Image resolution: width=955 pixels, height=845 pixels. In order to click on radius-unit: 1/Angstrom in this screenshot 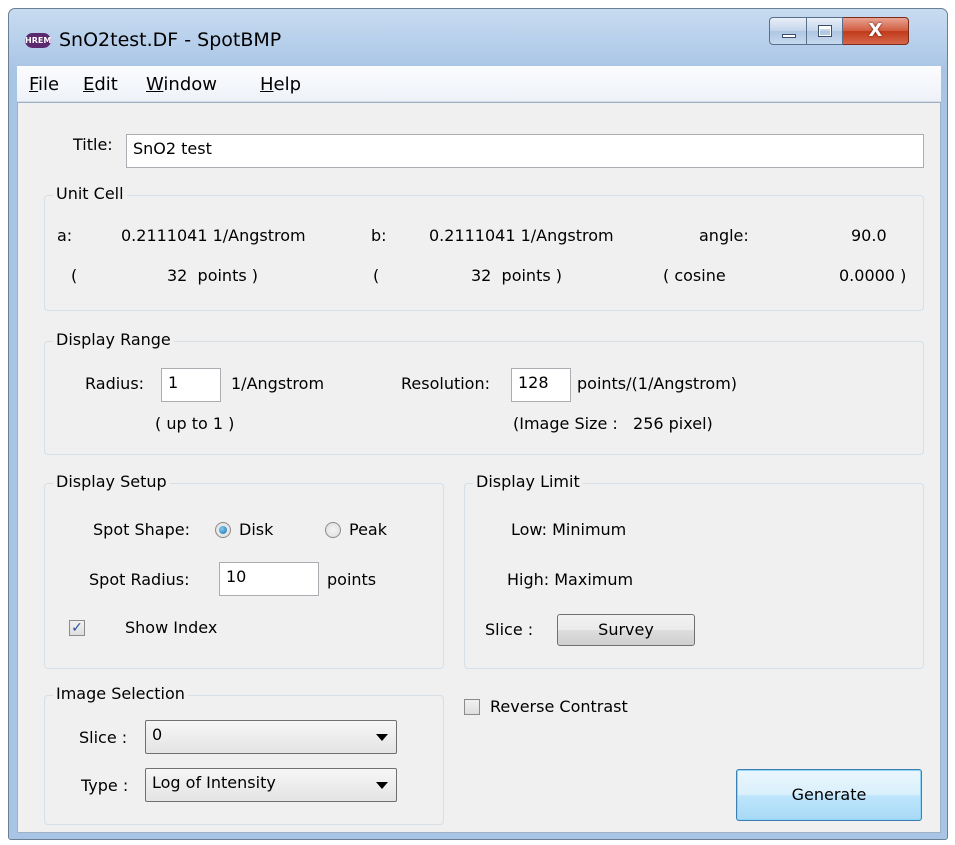, I will do `click(278, 383)`.